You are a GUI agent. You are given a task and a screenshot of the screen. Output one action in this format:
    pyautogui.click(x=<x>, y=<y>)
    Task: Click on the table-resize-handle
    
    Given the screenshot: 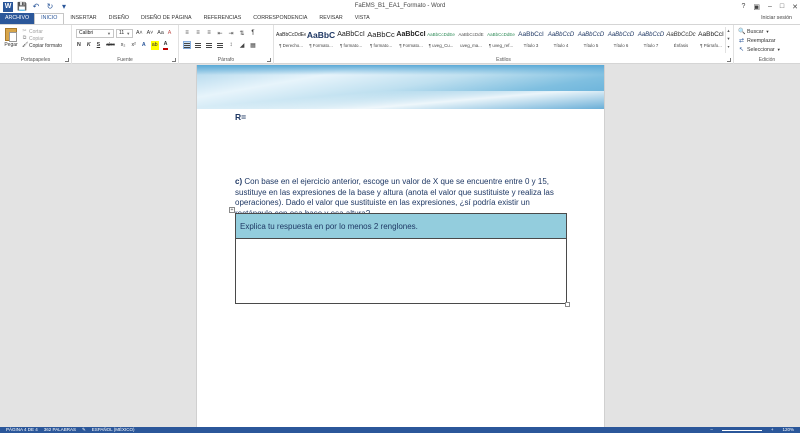 What is the action you would take?
    pyautogui.click(x=567, y=304)
    